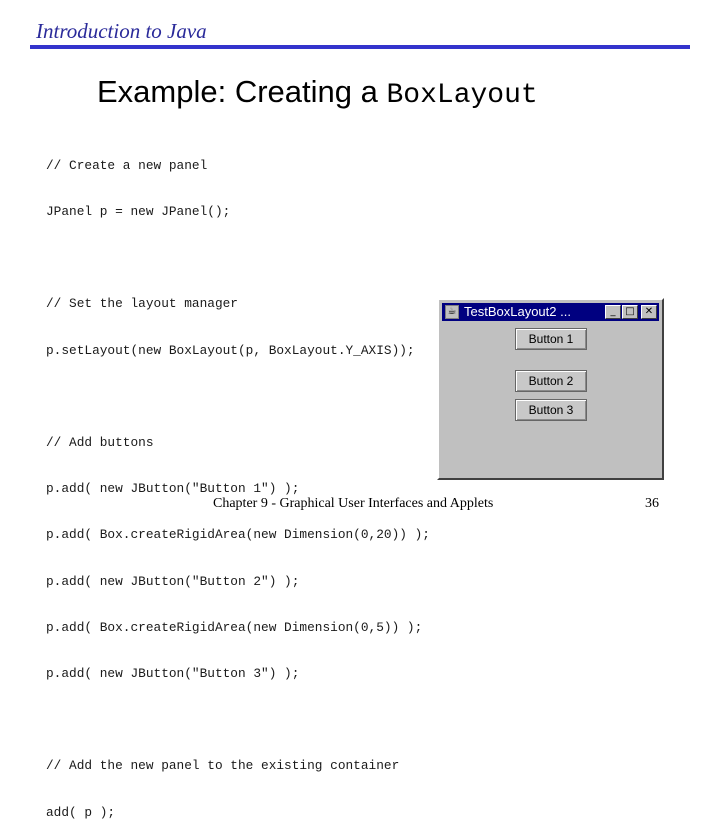 This screenshot has width=720, height=835. I want to click on slide-title-code: BoxLayout, so click(462, 95).